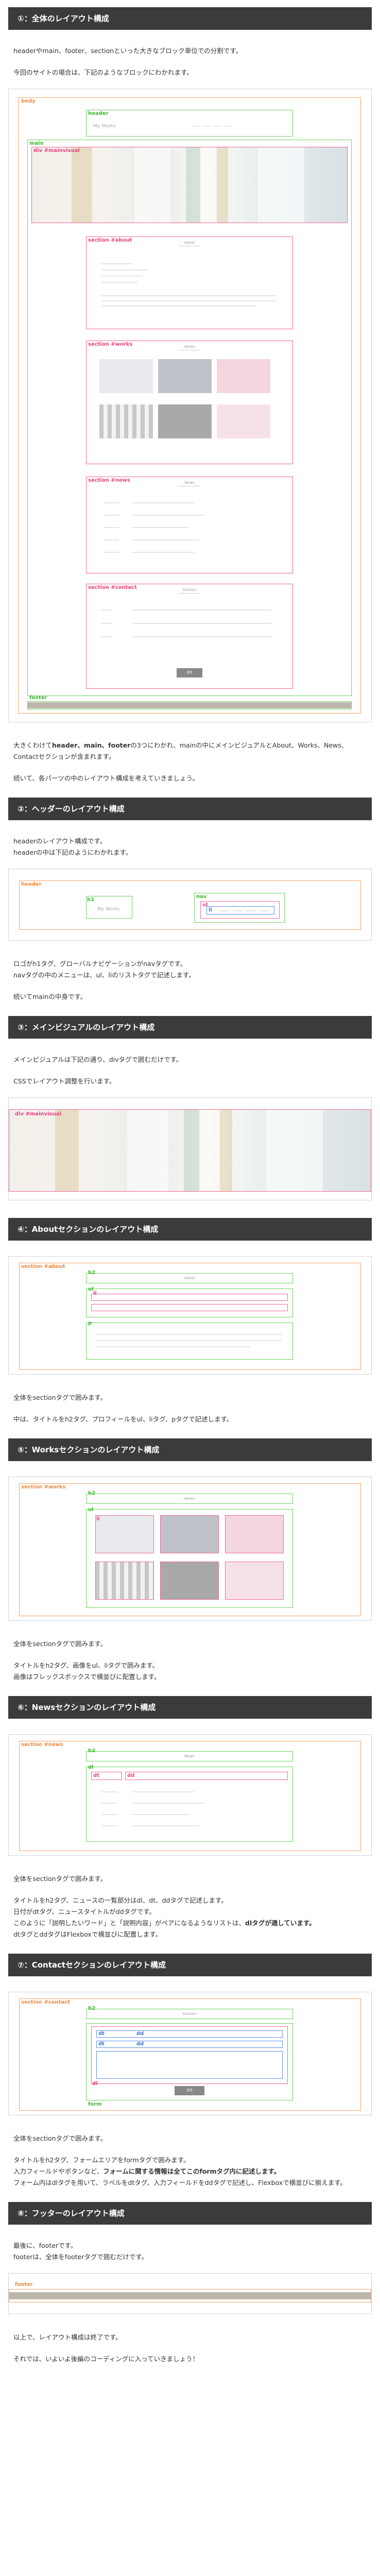  What do you see at coordinates (91, 900) in the screenshot?
I see `h1-label: h1` at bounding box center [91, 900].